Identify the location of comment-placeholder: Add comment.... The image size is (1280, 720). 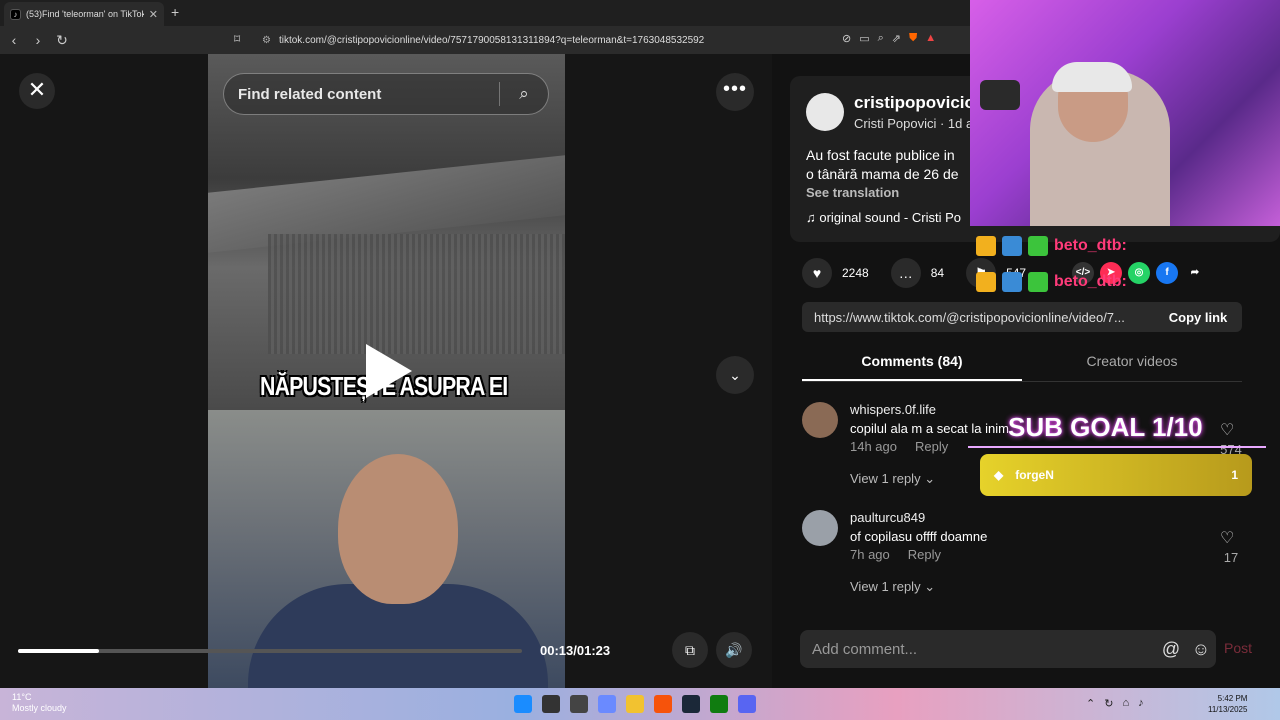
(865, 649).